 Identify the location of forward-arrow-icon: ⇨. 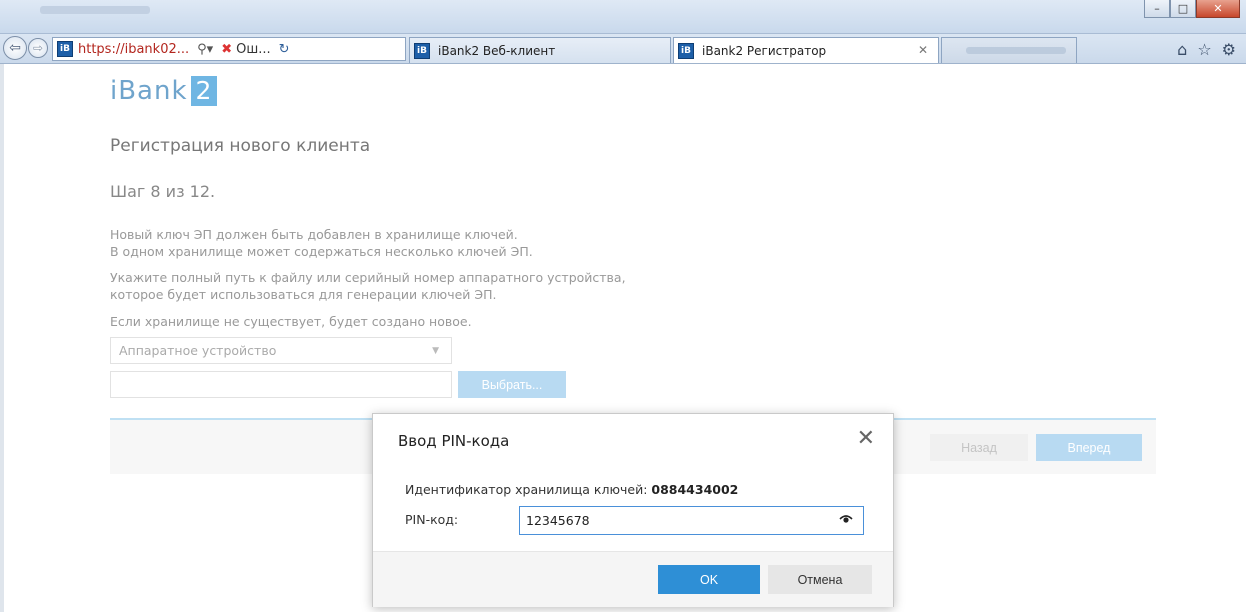
(38, 48).